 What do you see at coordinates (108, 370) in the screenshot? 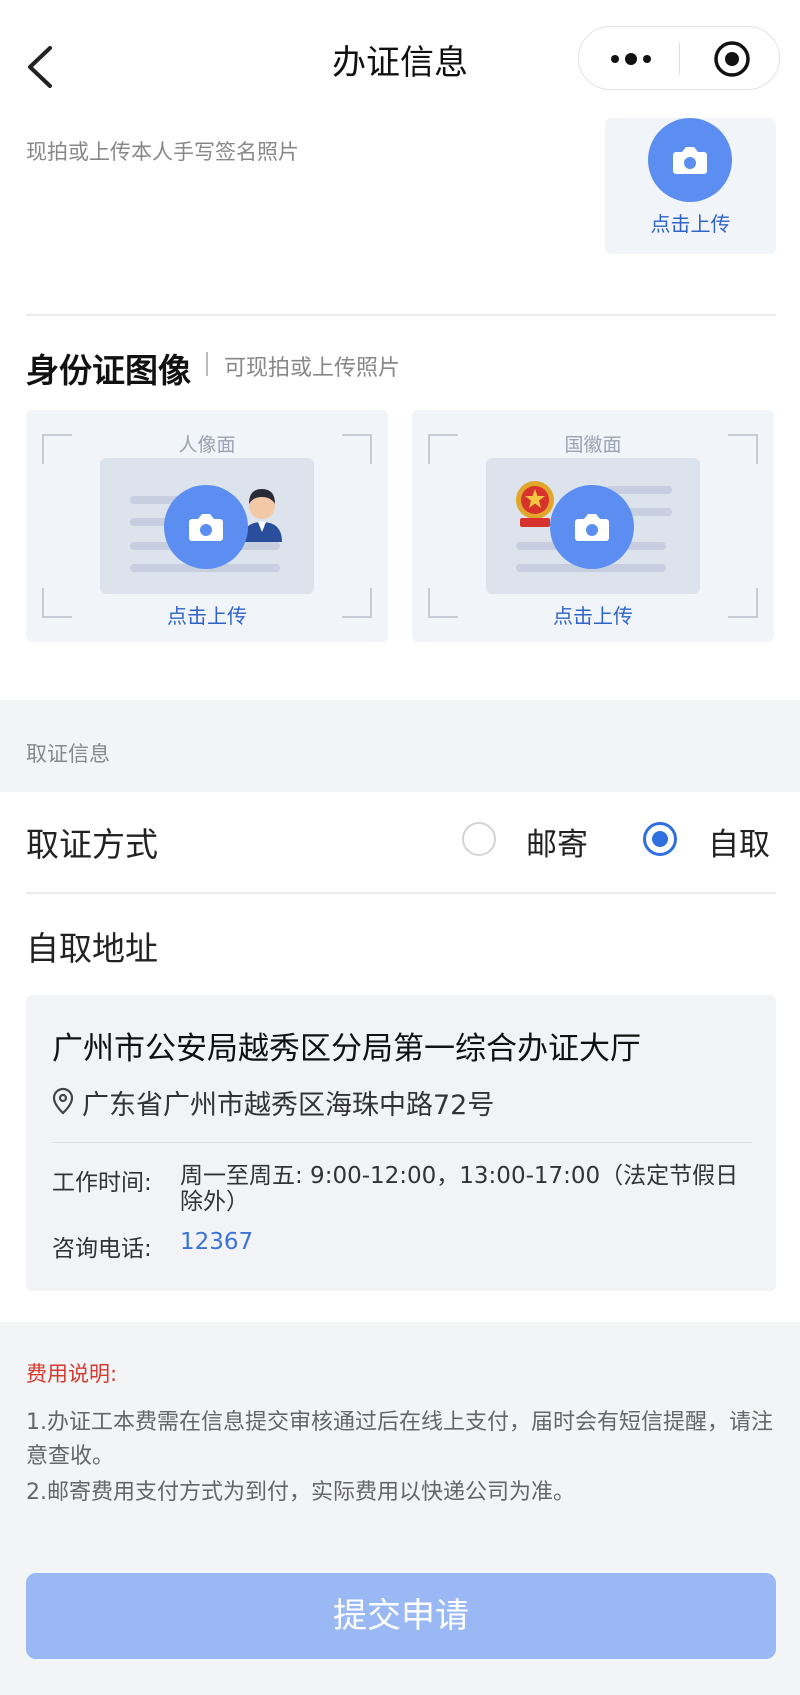
I see `section-title: 身份证图像` at bounding box center [108, 370].